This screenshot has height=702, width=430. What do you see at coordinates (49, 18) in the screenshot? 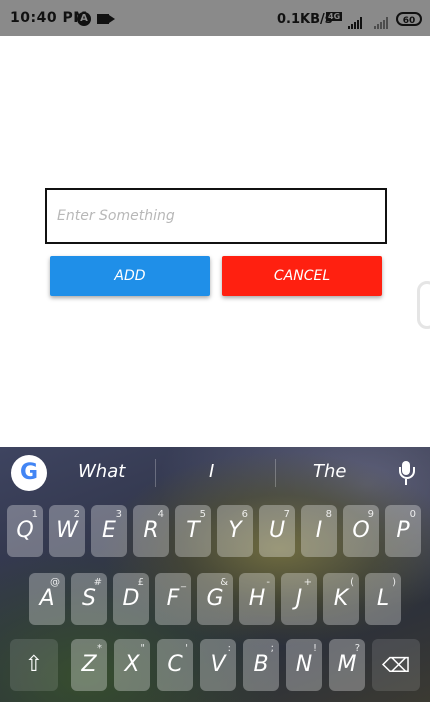
I see `status-time: 10:40 PM` at bounding box center [49, 18].